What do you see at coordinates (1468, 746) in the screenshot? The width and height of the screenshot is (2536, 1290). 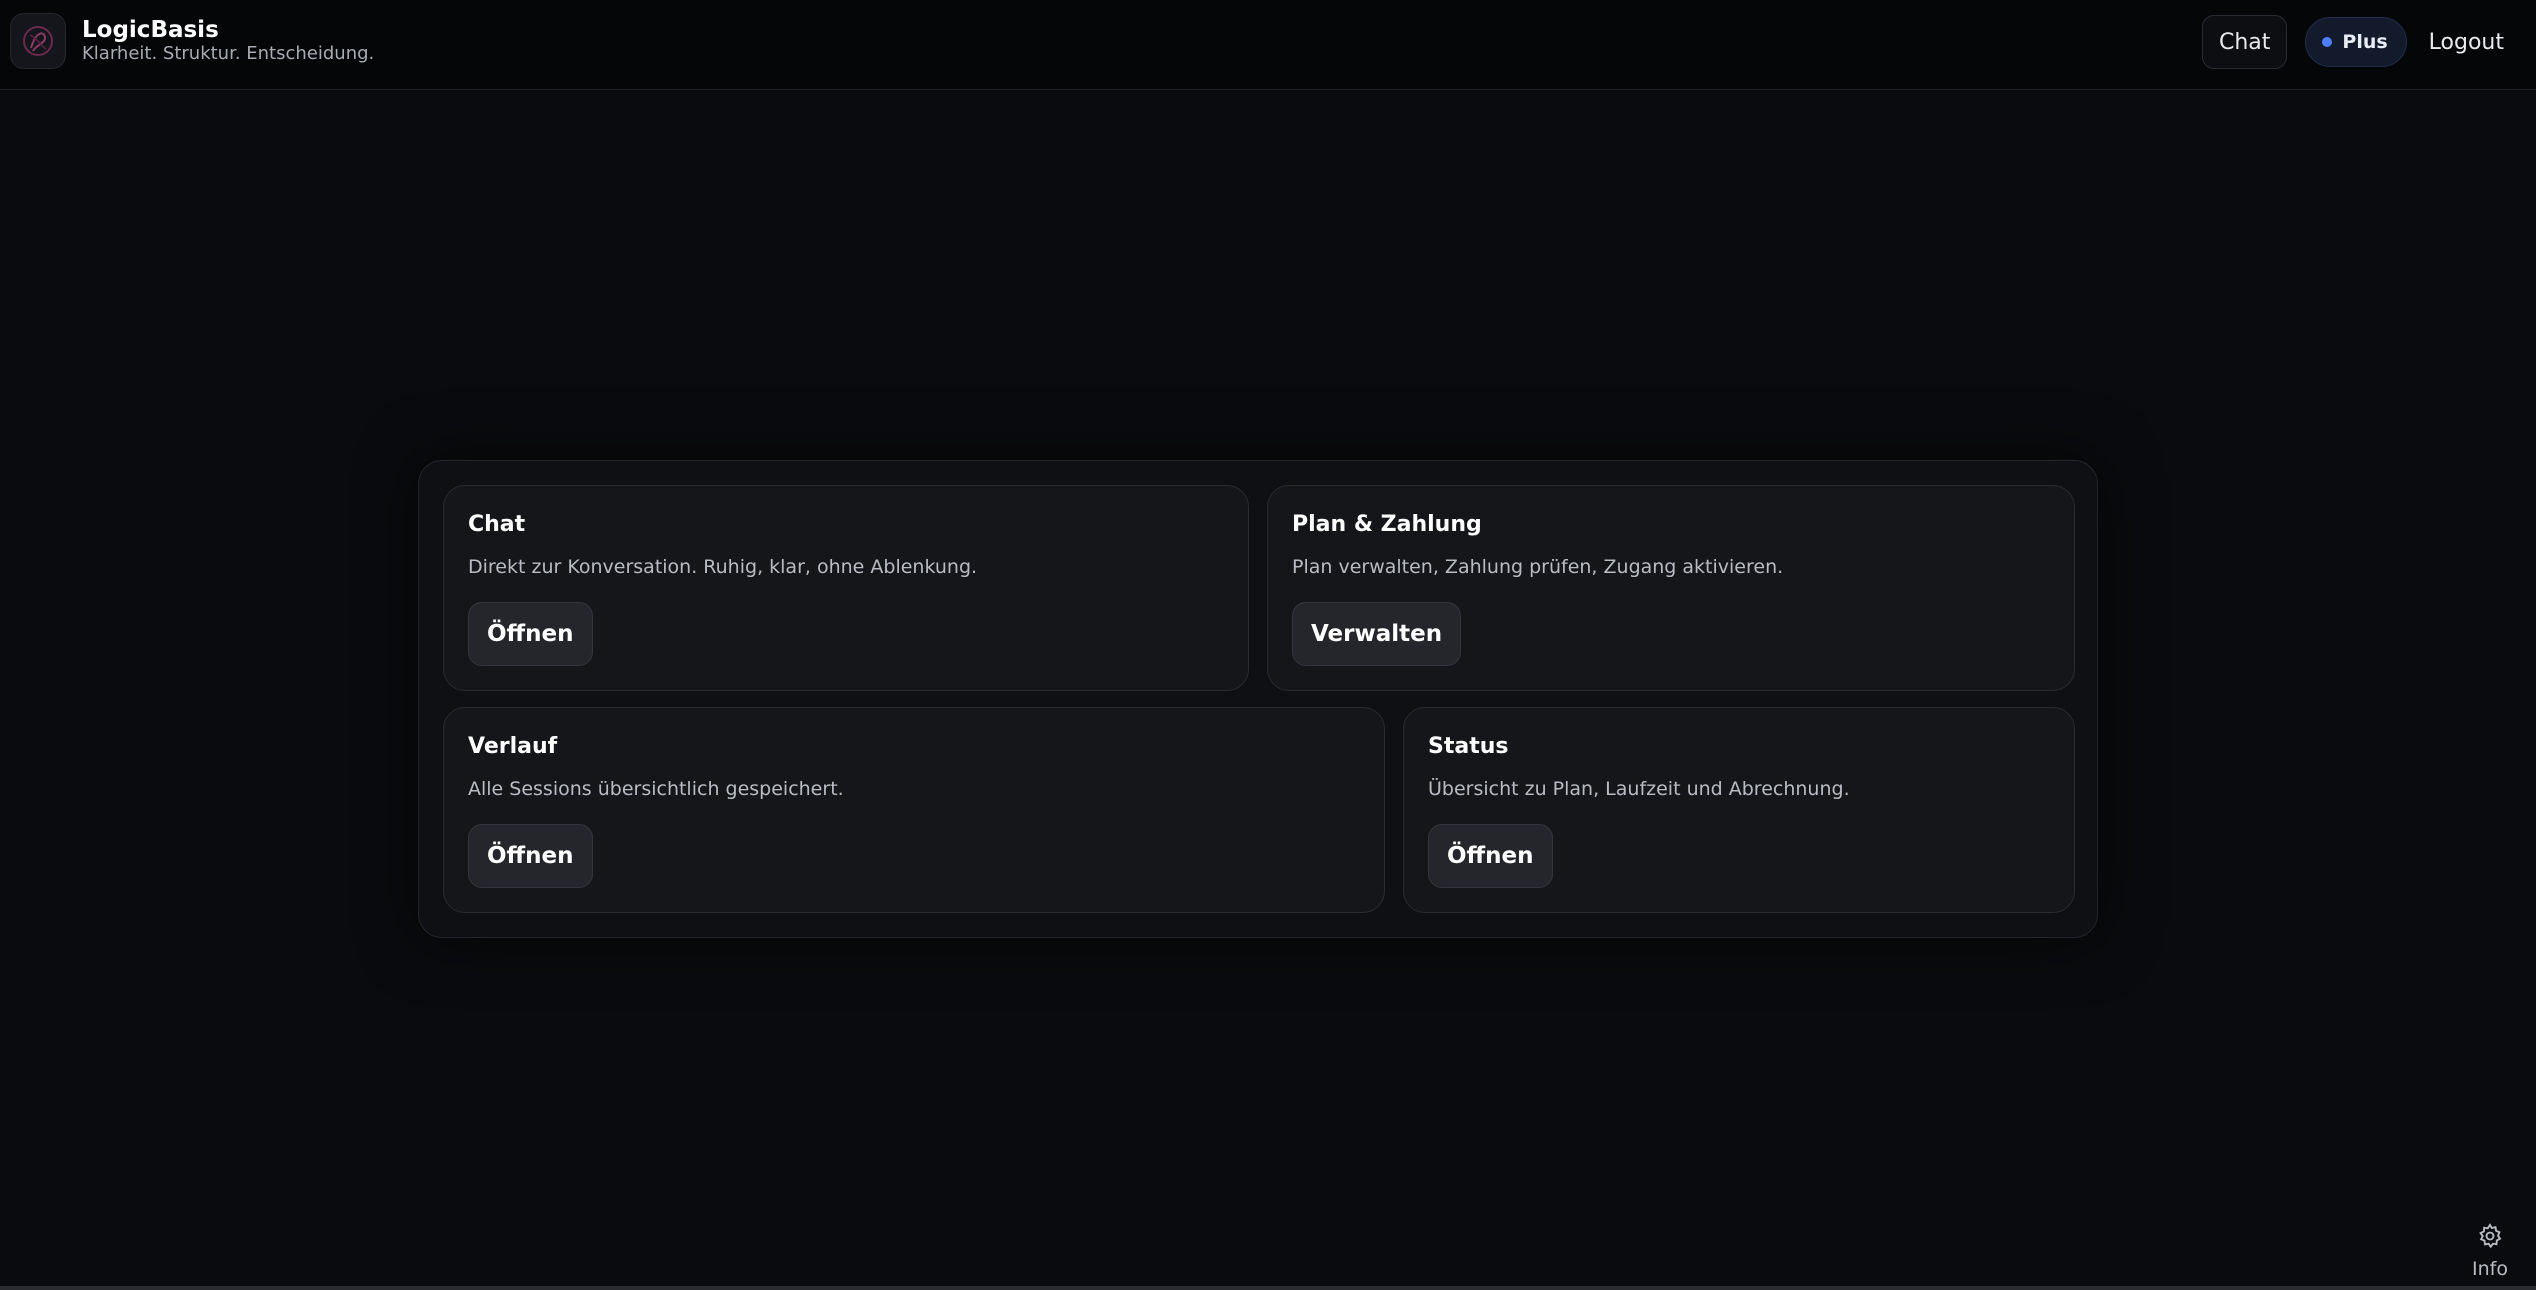 I see `card-title: Status` at bounding box center [1468, 746].